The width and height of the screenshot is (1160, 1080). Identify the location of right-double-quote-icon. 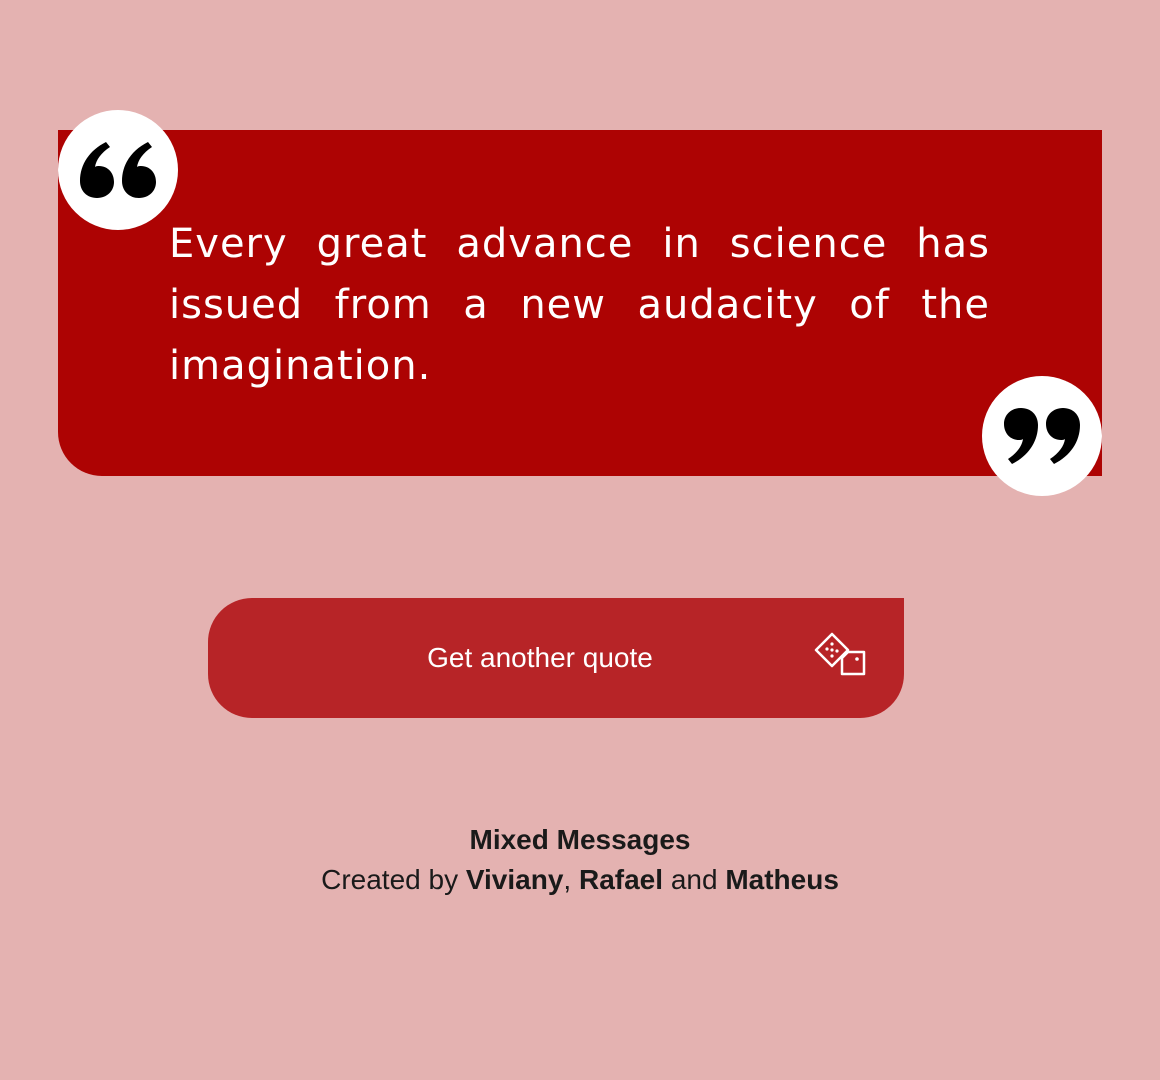
(1042, 436).